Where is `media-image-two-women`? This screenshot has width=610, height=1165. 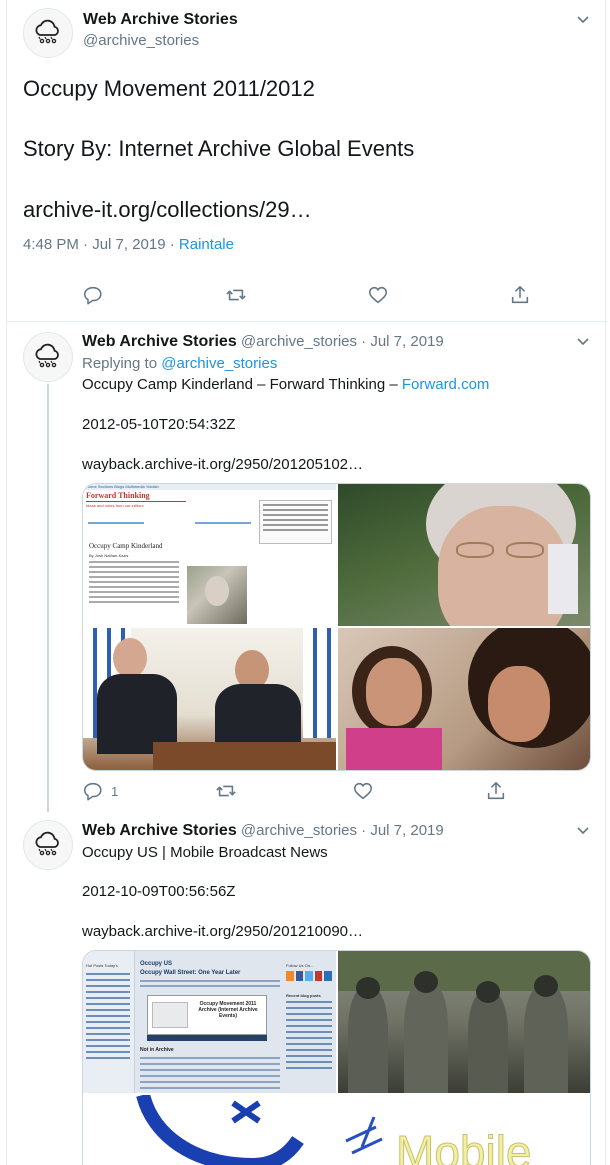
media-image-two-women is located at coordinates (464, 699).